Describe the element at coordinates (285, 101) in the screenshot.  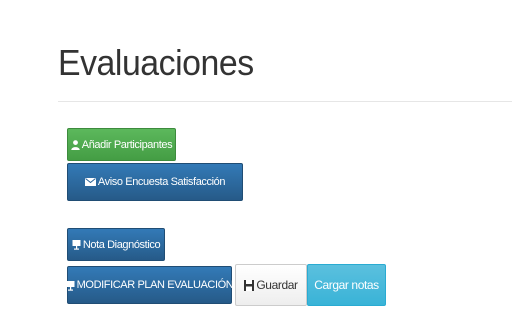
I see `title-divider` at that location.